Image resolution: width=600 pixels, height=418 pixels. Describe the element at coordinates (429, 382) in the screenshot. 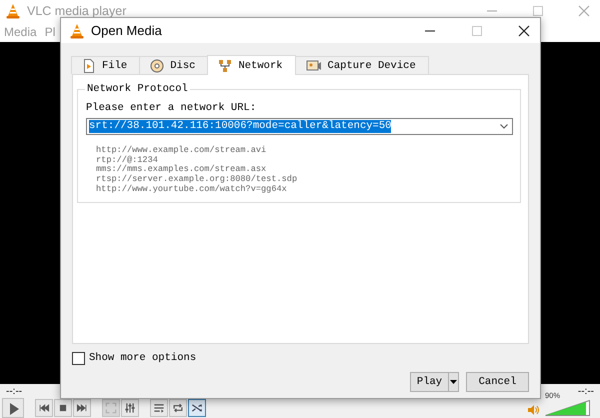

I see `play-button: Play` at that location.